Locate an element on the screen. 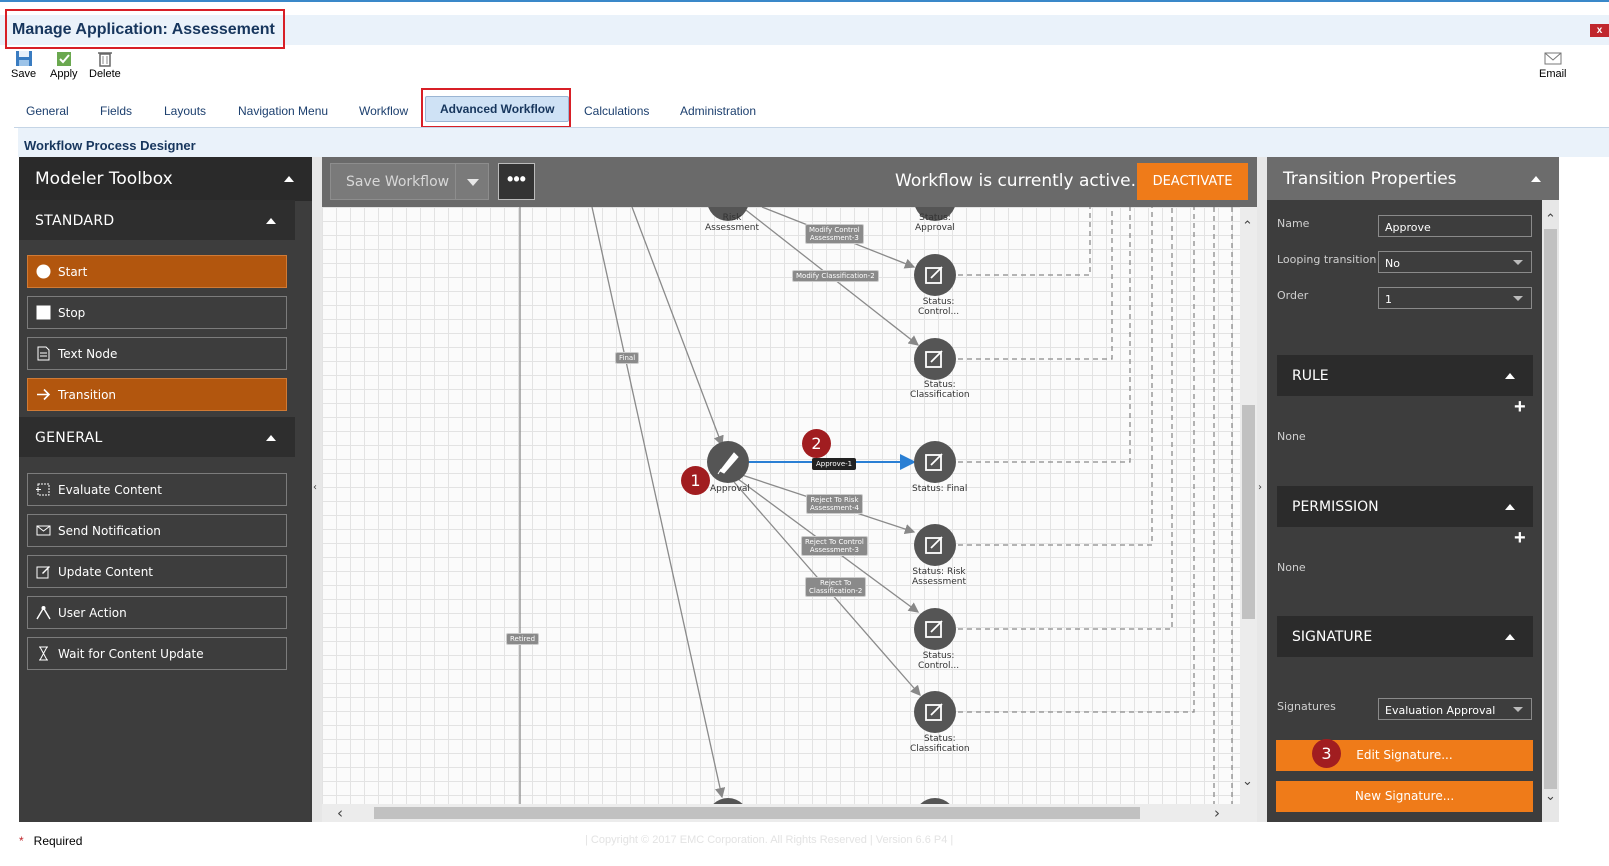 The image size is (1609, 866). close-button: x is located at coordinates (1599, 30).